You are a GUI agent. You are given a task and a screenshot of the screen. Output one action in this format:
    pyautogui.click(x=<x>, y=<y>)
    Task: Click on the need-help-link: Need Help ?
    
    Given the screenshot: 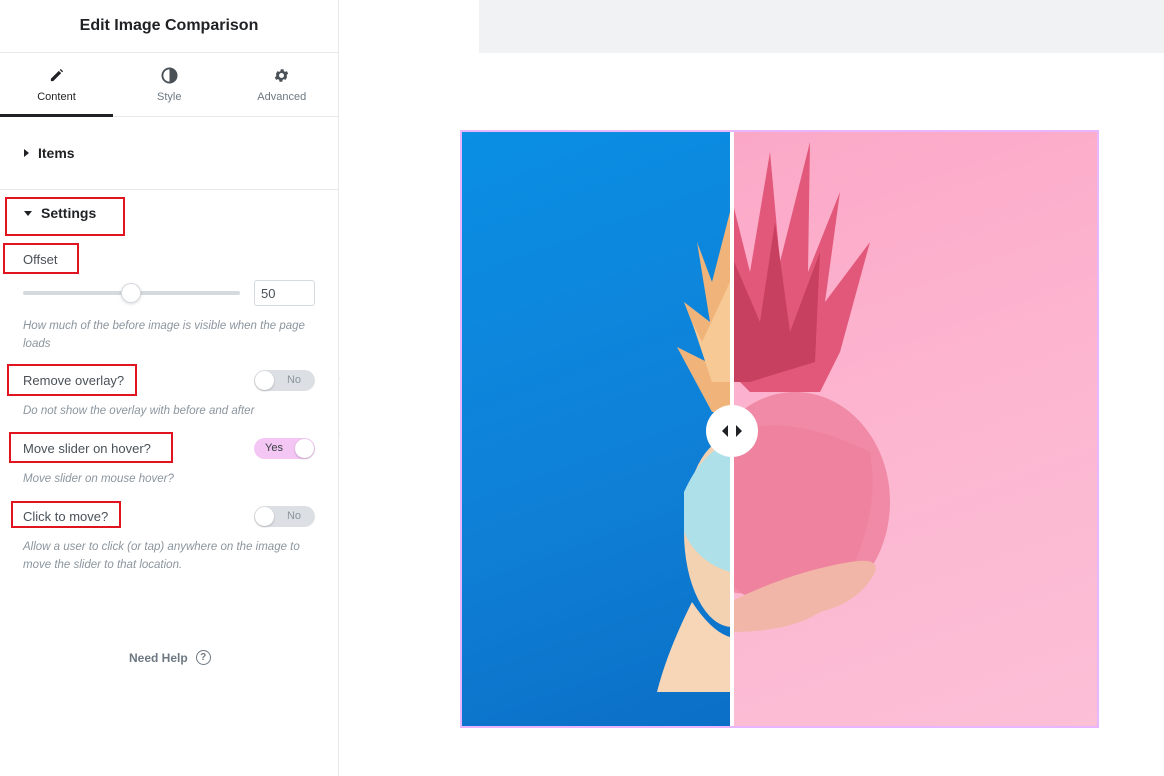 What is the action you would take?
    pyautogui.click(x=170, y=657)
    